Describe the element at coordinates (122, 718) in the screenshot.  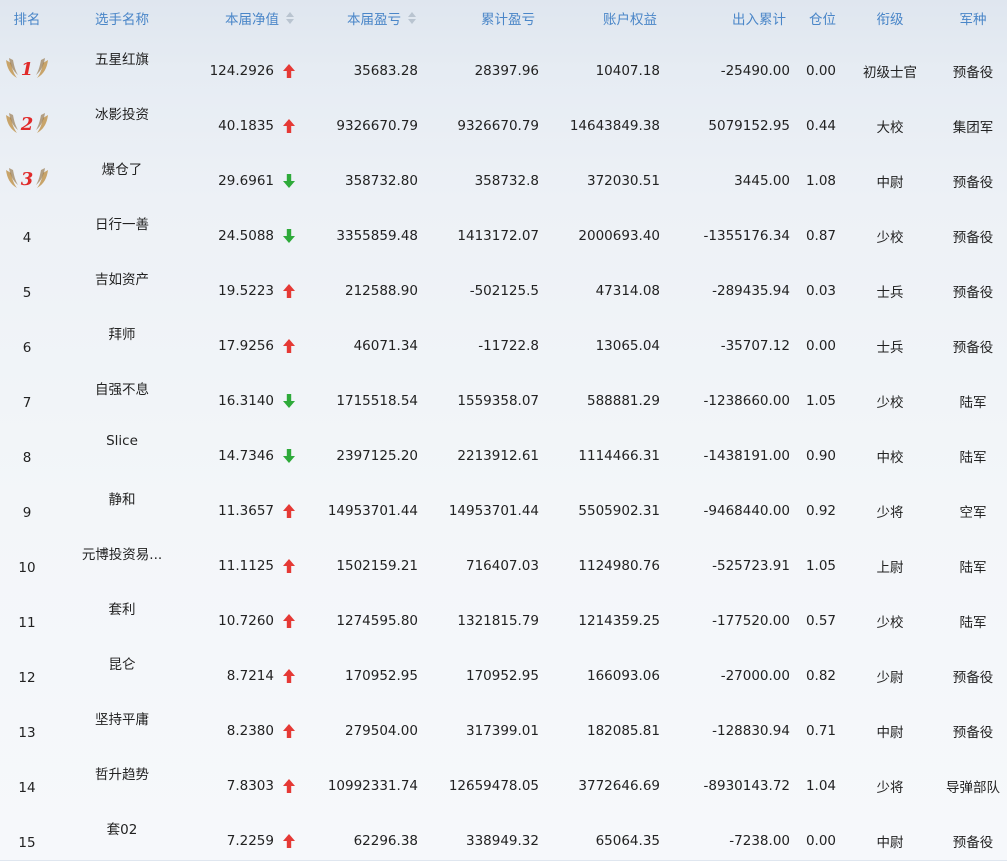
I see `player-name-text: 坚持平庸` at that location.